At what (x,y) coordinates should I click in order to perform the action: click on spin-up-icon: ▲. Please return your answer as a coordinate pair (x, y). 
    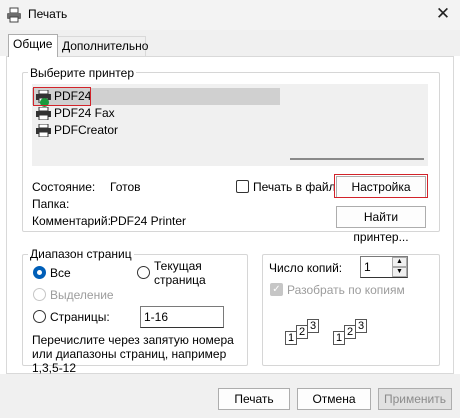
    Looking at the image, I should click on (399, 262).